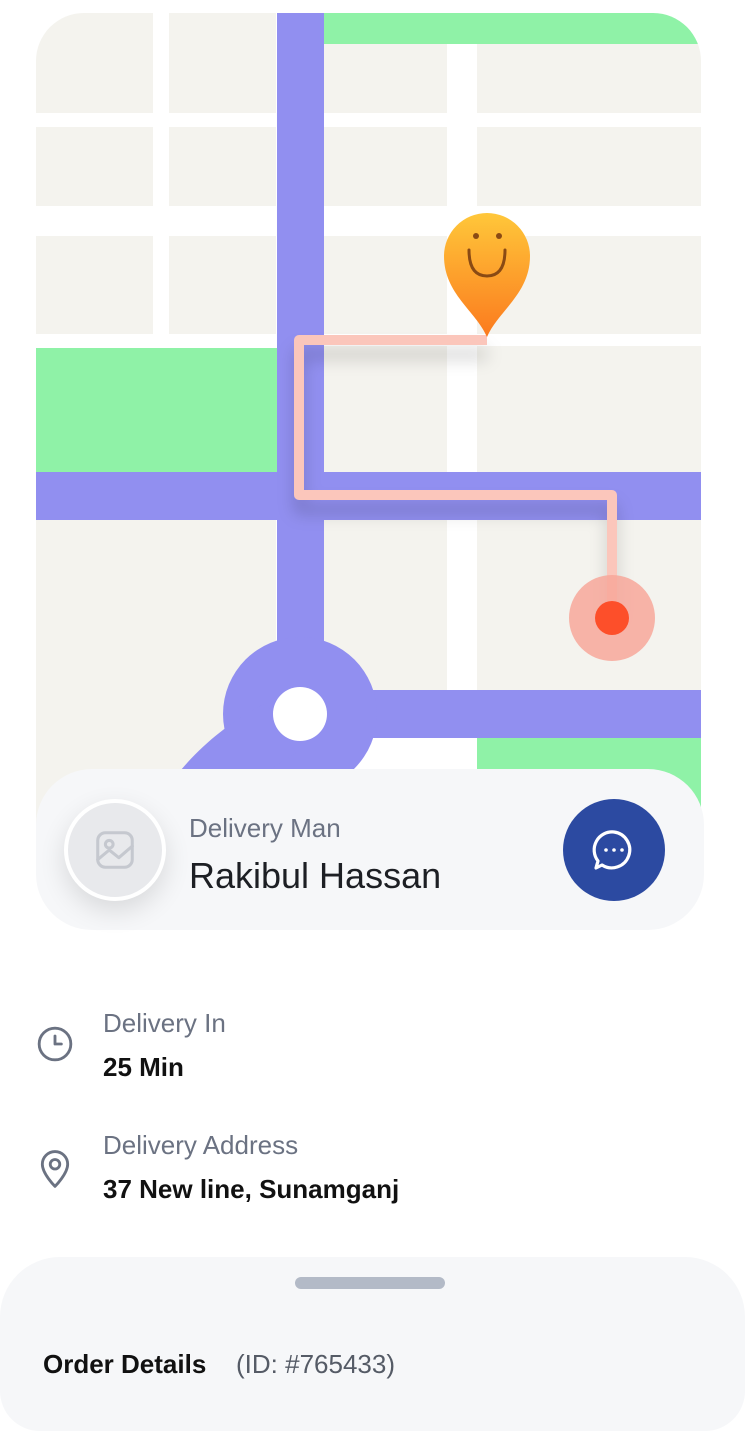 The height and width of the screenshot is (1431, 745). What do you see at coordinates (55, 1044) in the screenshot?
I see `clock-icon` at bounding box center [55, 1044].